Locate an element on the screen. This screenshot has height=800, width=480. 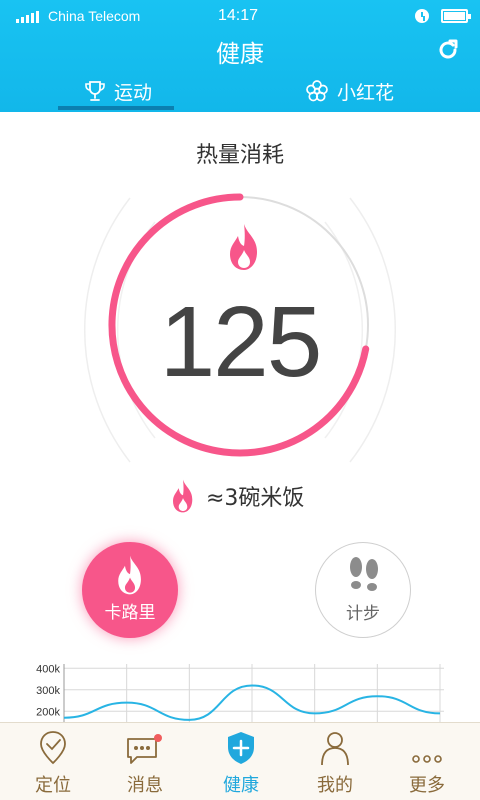
nav-item-profile: 我的 is located at coordinates (335, 761).